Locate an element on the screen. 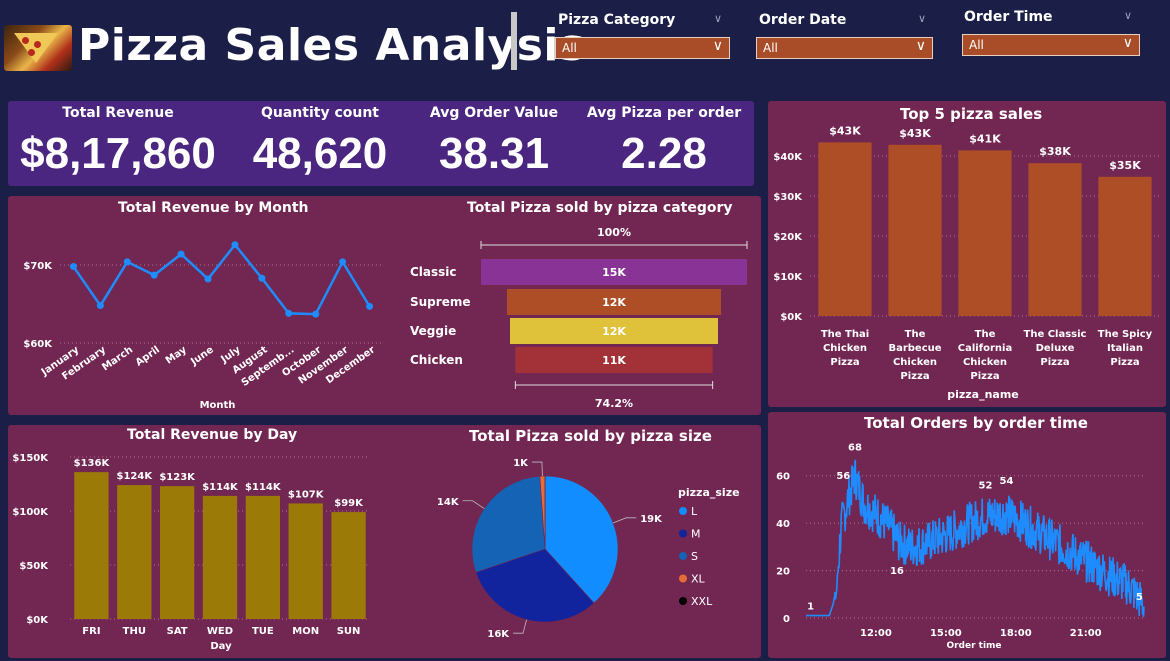  y-tick-label: $40K is located at coordinates (788, 157).